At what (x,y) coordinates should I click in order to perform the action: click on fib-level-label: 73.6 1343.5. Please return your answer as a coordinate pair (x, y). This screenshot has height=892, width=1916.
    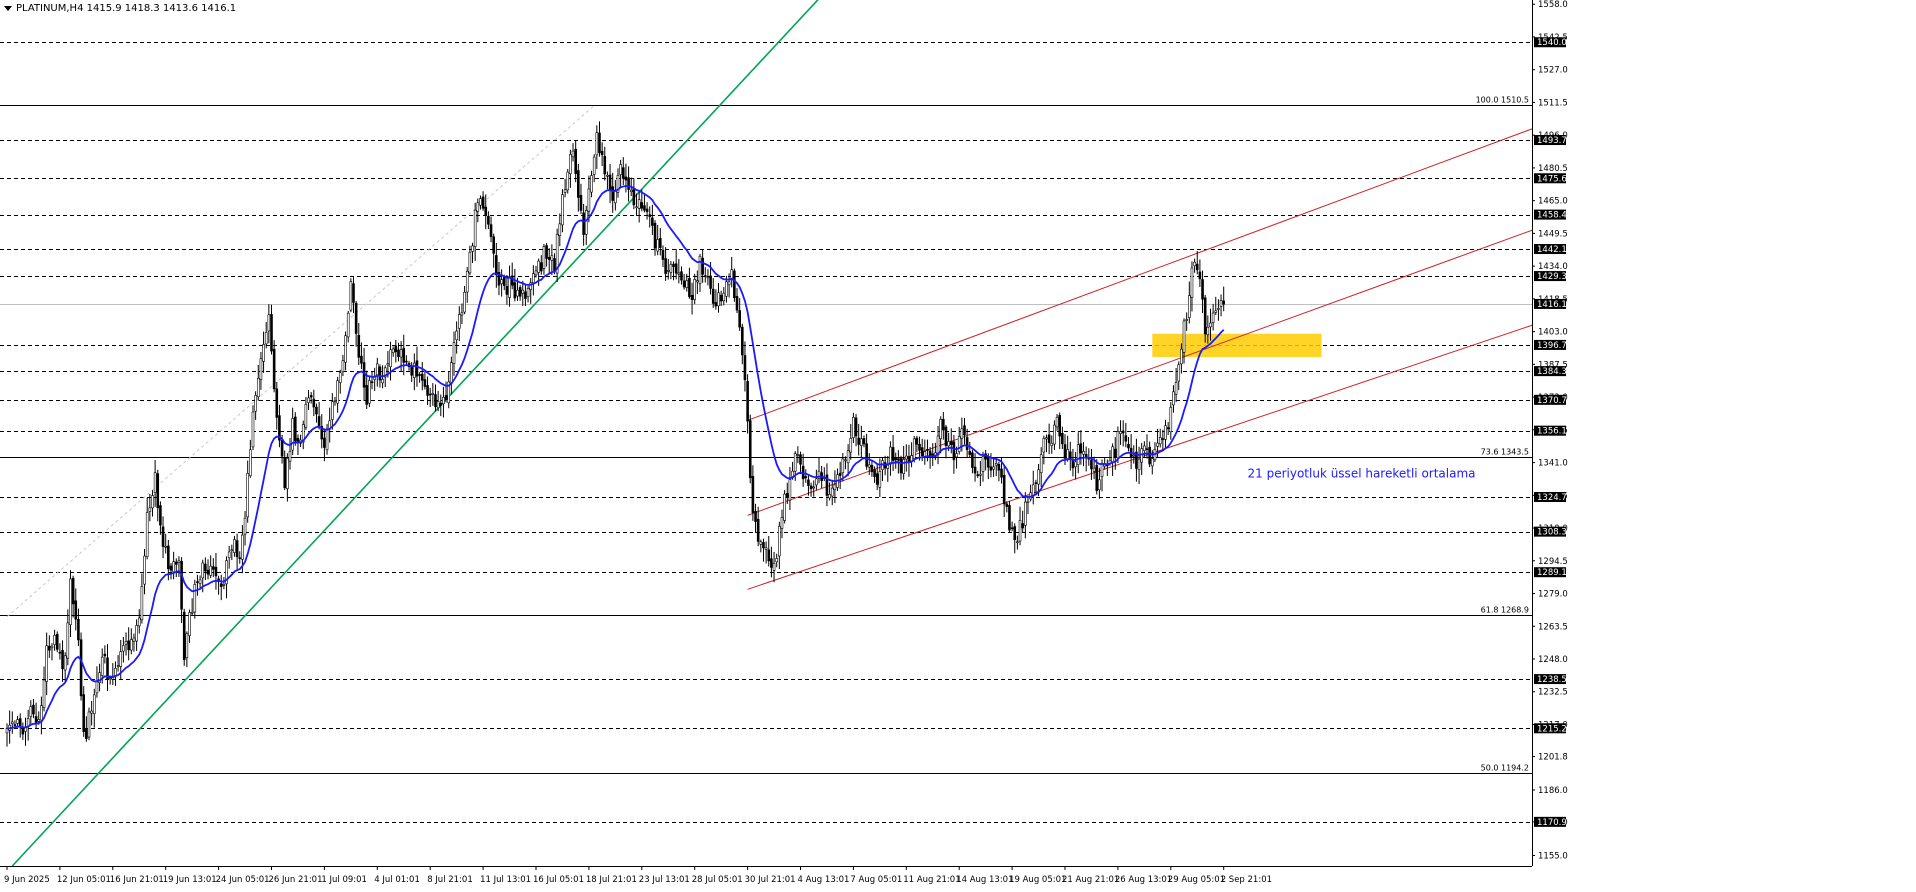
    Looking at the image, I should click on (1505, 452).